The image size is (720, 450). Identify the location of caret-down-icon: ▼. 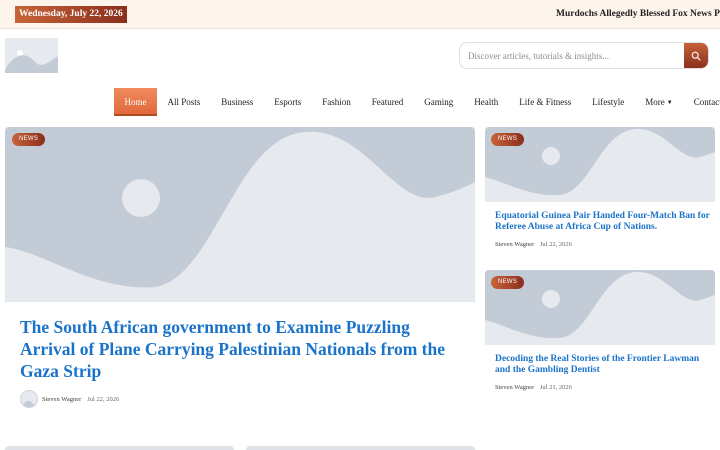
(669, 102).